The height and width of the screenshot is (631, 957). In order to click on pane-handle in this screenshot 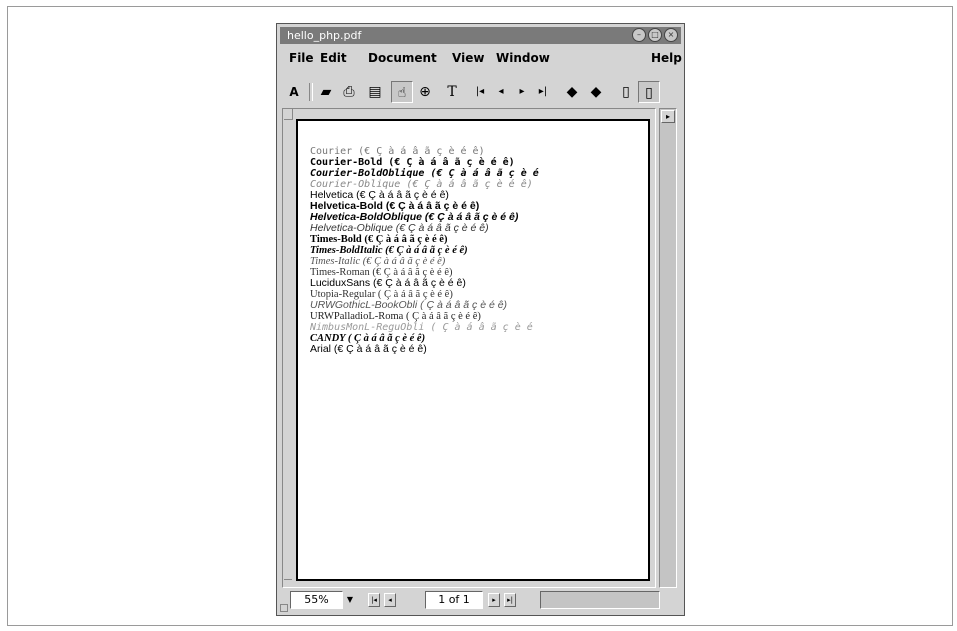, I will do `click(288, 114)`.